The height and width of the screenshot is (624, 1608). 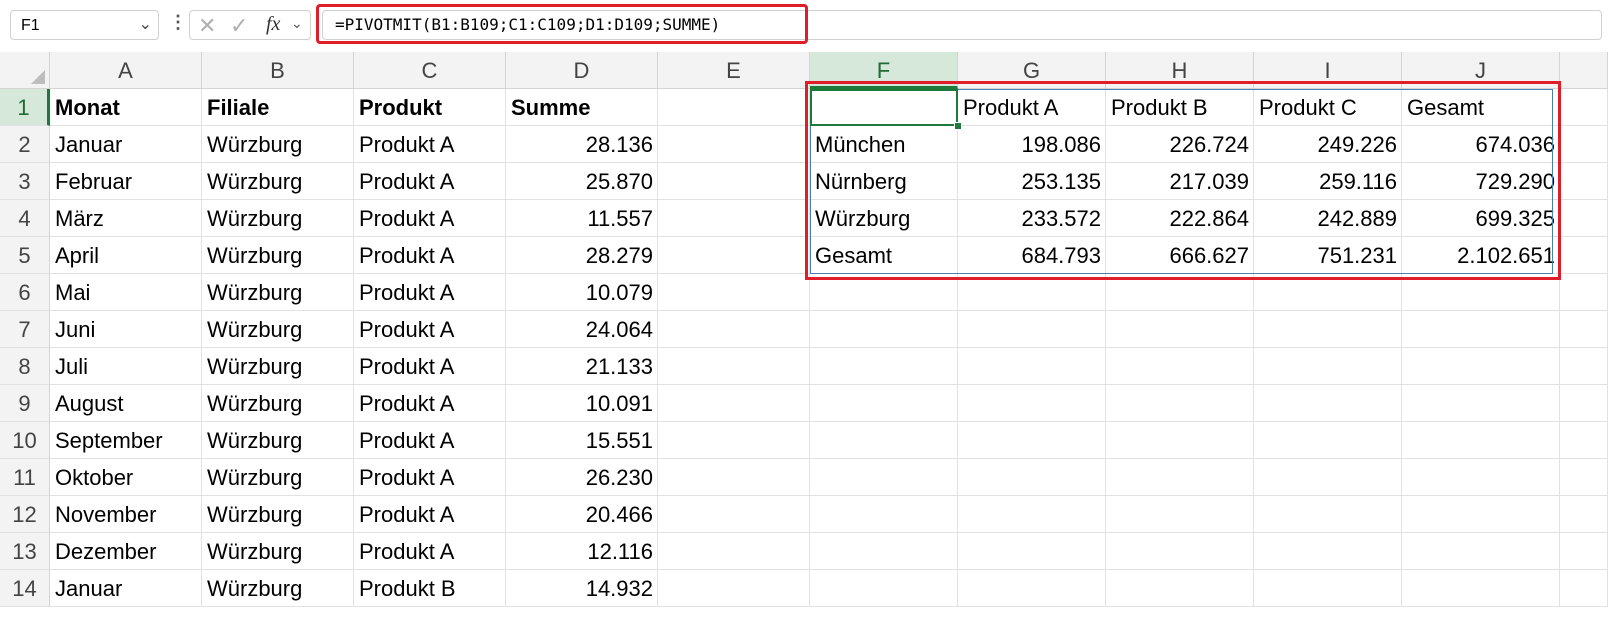 I want to click on cell-j9, so click(x=1481, y=403).